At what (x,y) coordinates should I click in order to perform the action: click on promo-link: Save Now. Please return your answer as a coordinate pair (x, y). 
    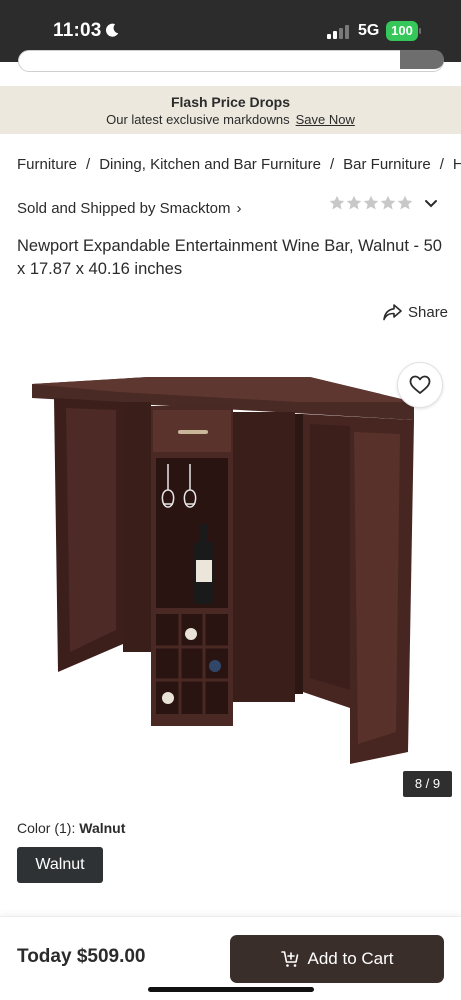
    Looking at the image, I should click on (325, 119).